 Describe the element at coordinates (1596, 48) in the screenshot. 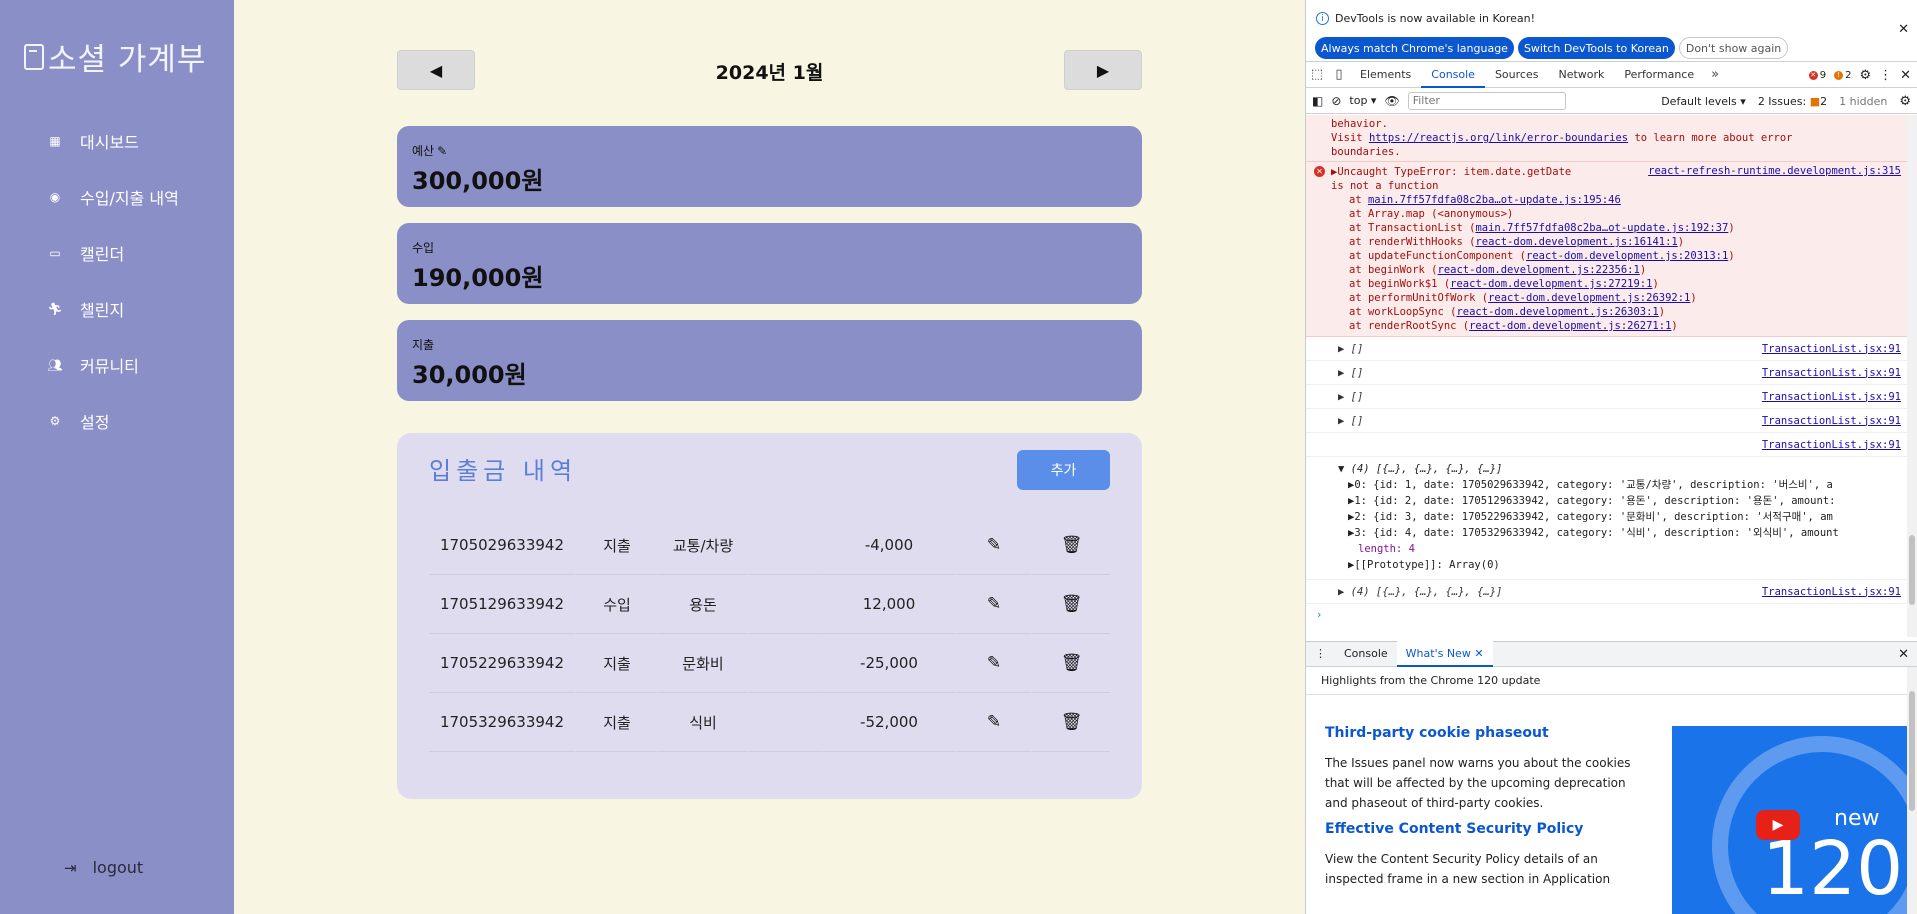

I see `switch-language-button: Switch DevTools to Korean` at that location.